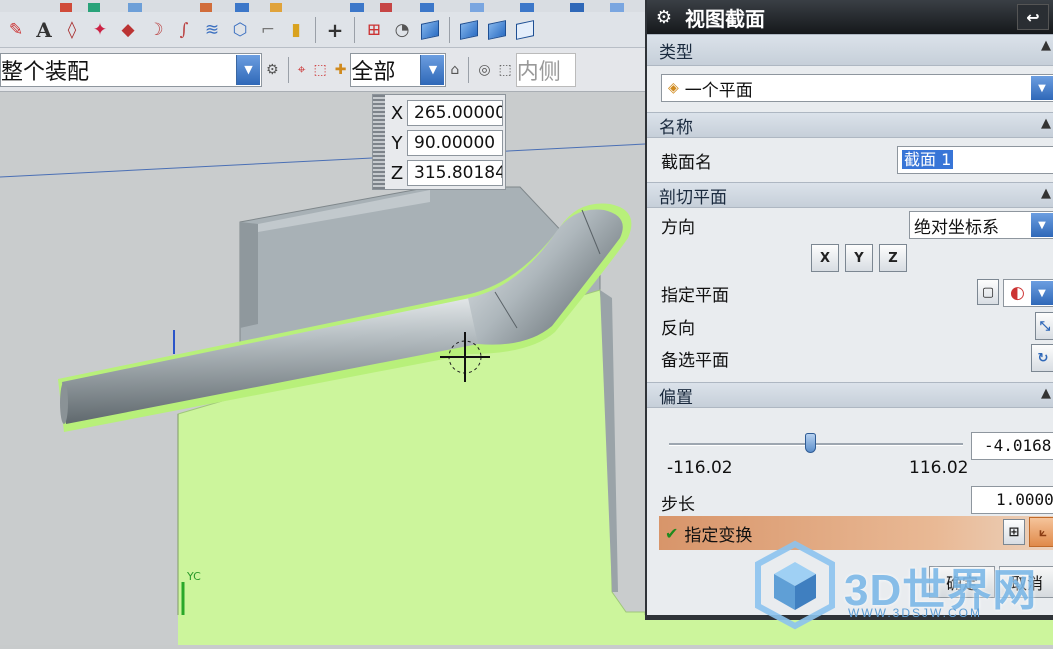  What do you see at coordinates (1033, 17) in the screenshot?
I see `return-icon: ↩` at bounding box center [1033, 17].